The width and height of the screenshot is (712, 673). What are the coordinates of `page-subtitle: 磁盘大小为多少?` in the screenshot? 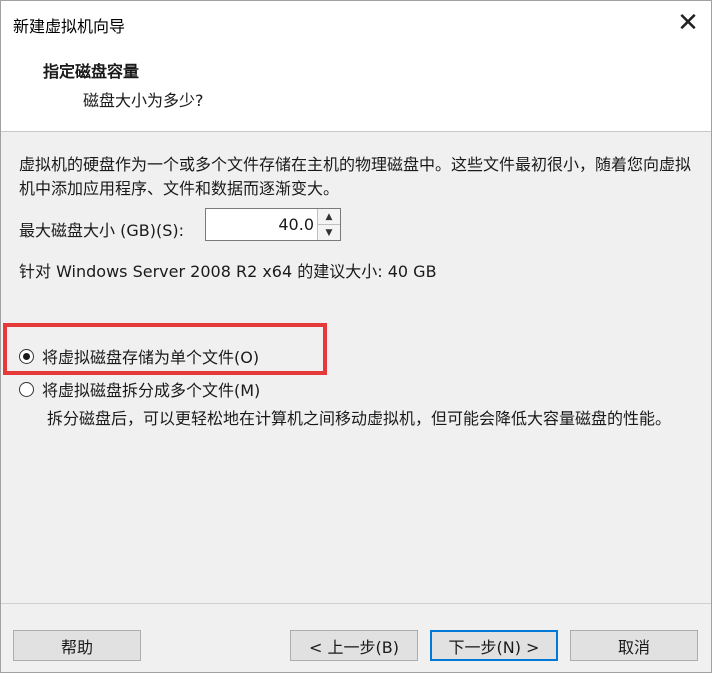 It's located at (143, 100).